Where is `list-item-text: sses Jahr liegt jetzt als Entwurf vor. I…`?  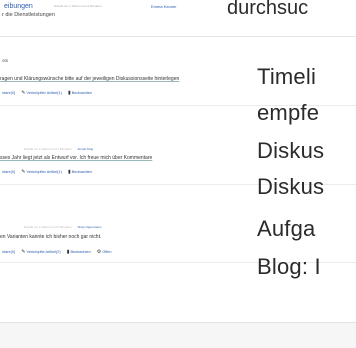 list-item-text: sses Jahr liegt jetzt als Entwurf vor. I… is located at coordinates (76, 158).